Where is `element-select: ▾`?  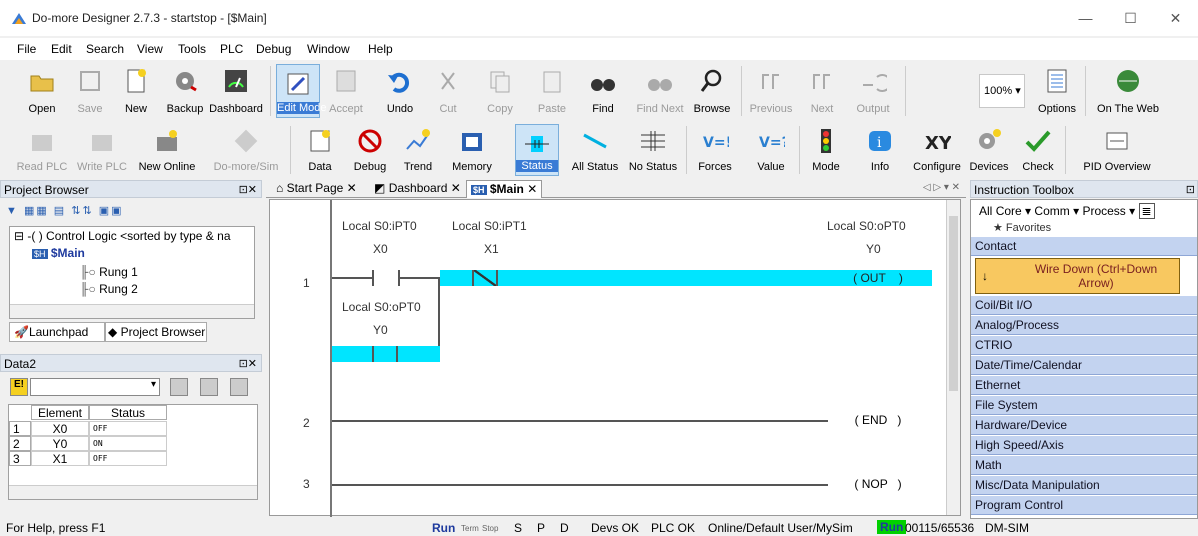
element-select: ▾ is located at coordinates (95, 387).